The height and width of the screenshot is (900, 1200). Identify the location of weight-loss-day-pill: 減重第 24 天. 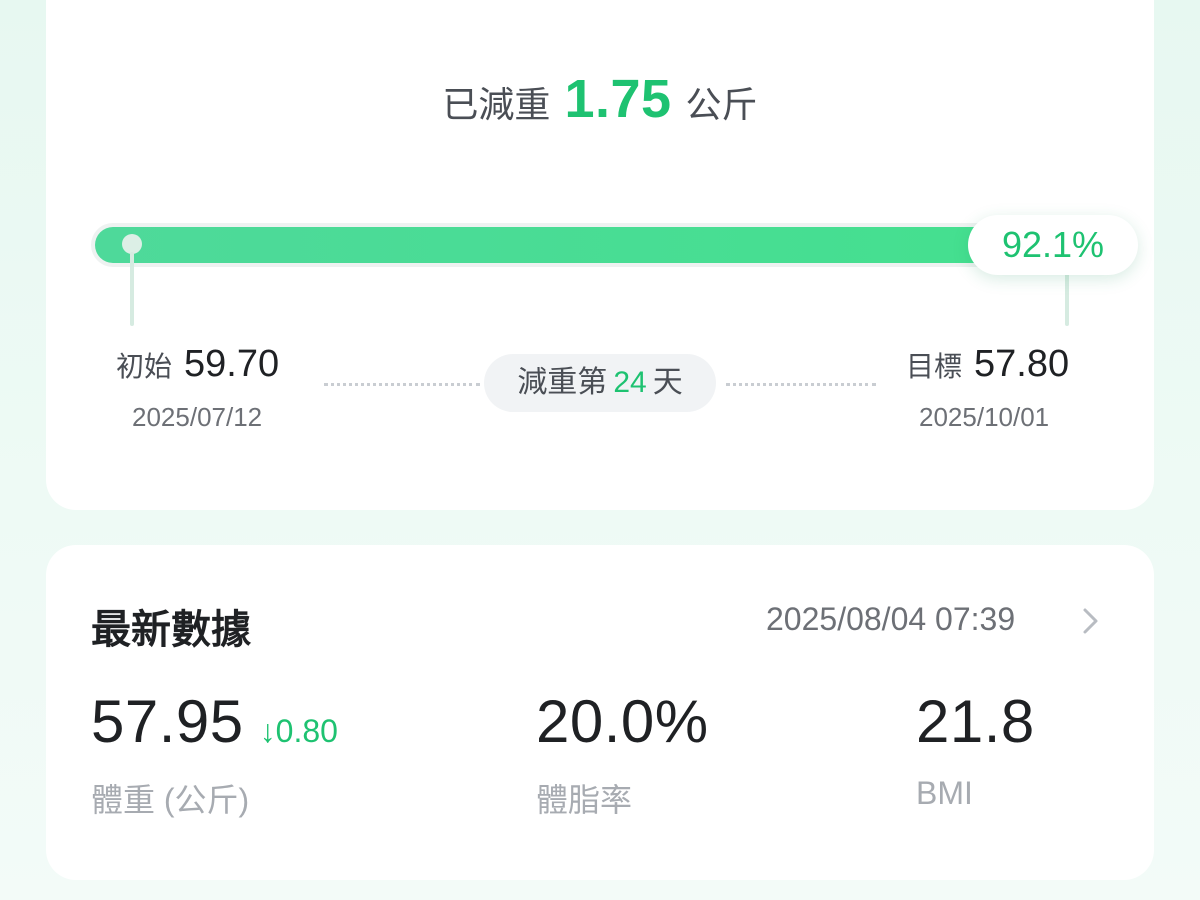
(600, 383).